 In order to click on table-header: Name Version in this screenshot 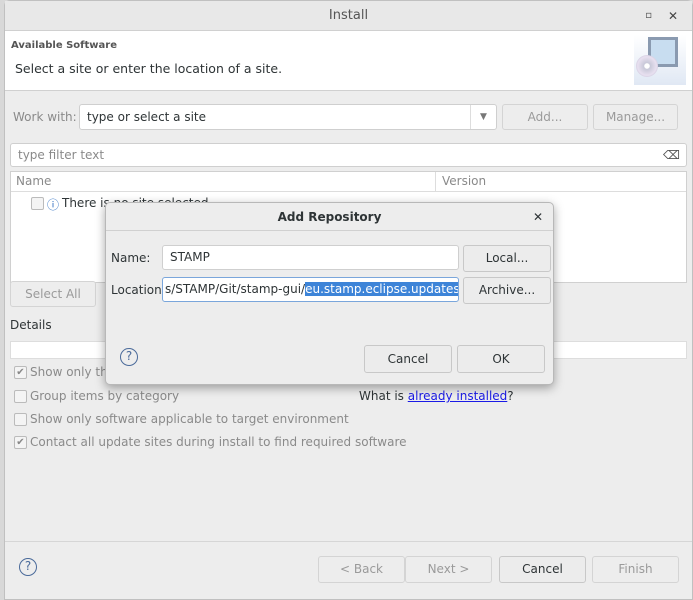, I will do `click(348, 182)`.